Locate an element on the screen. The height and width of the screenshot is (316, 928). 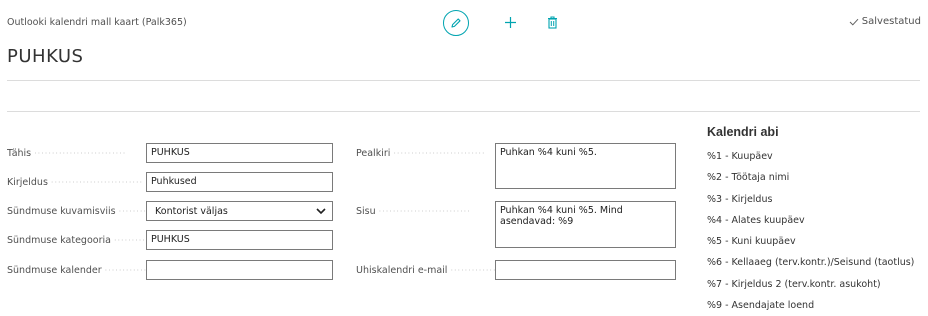
help-item: %9 - Asendajate loend is located at coordinates (761, 306).